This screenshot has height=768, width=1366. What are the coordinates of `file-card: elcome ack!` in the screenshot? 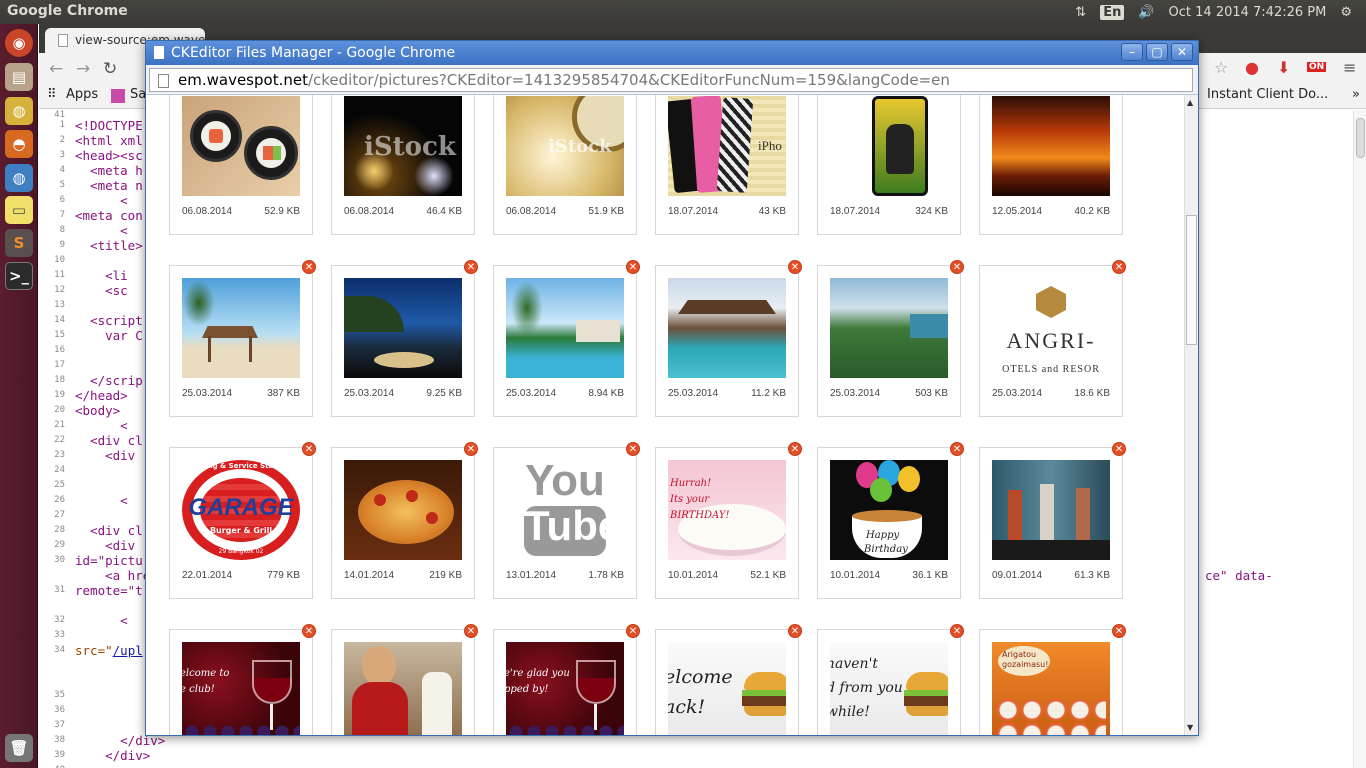 It's located at (727, 682).